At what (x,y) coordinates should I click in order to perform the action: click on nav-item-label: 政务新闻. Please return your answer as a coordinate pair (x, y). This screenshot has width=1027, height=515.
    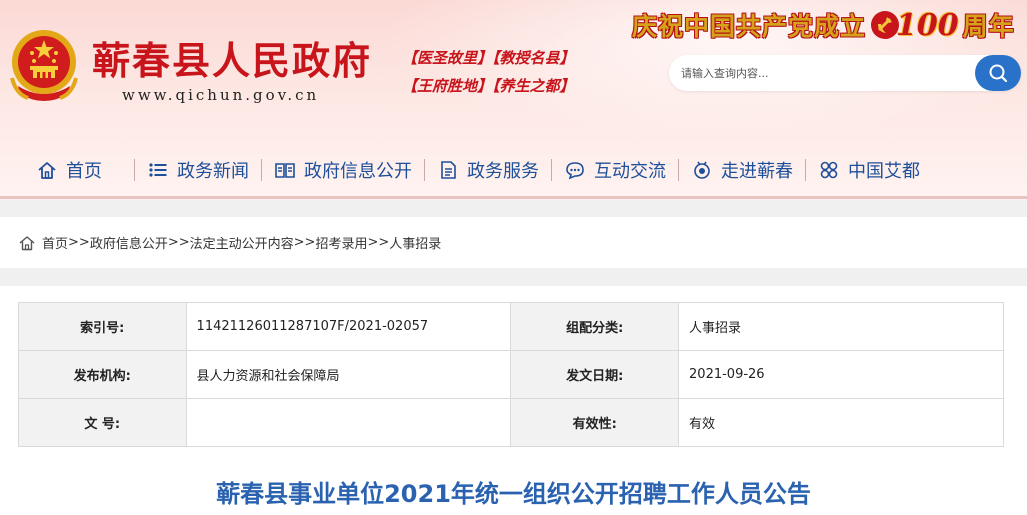
    Looking at the image, I should click on (213, 171).